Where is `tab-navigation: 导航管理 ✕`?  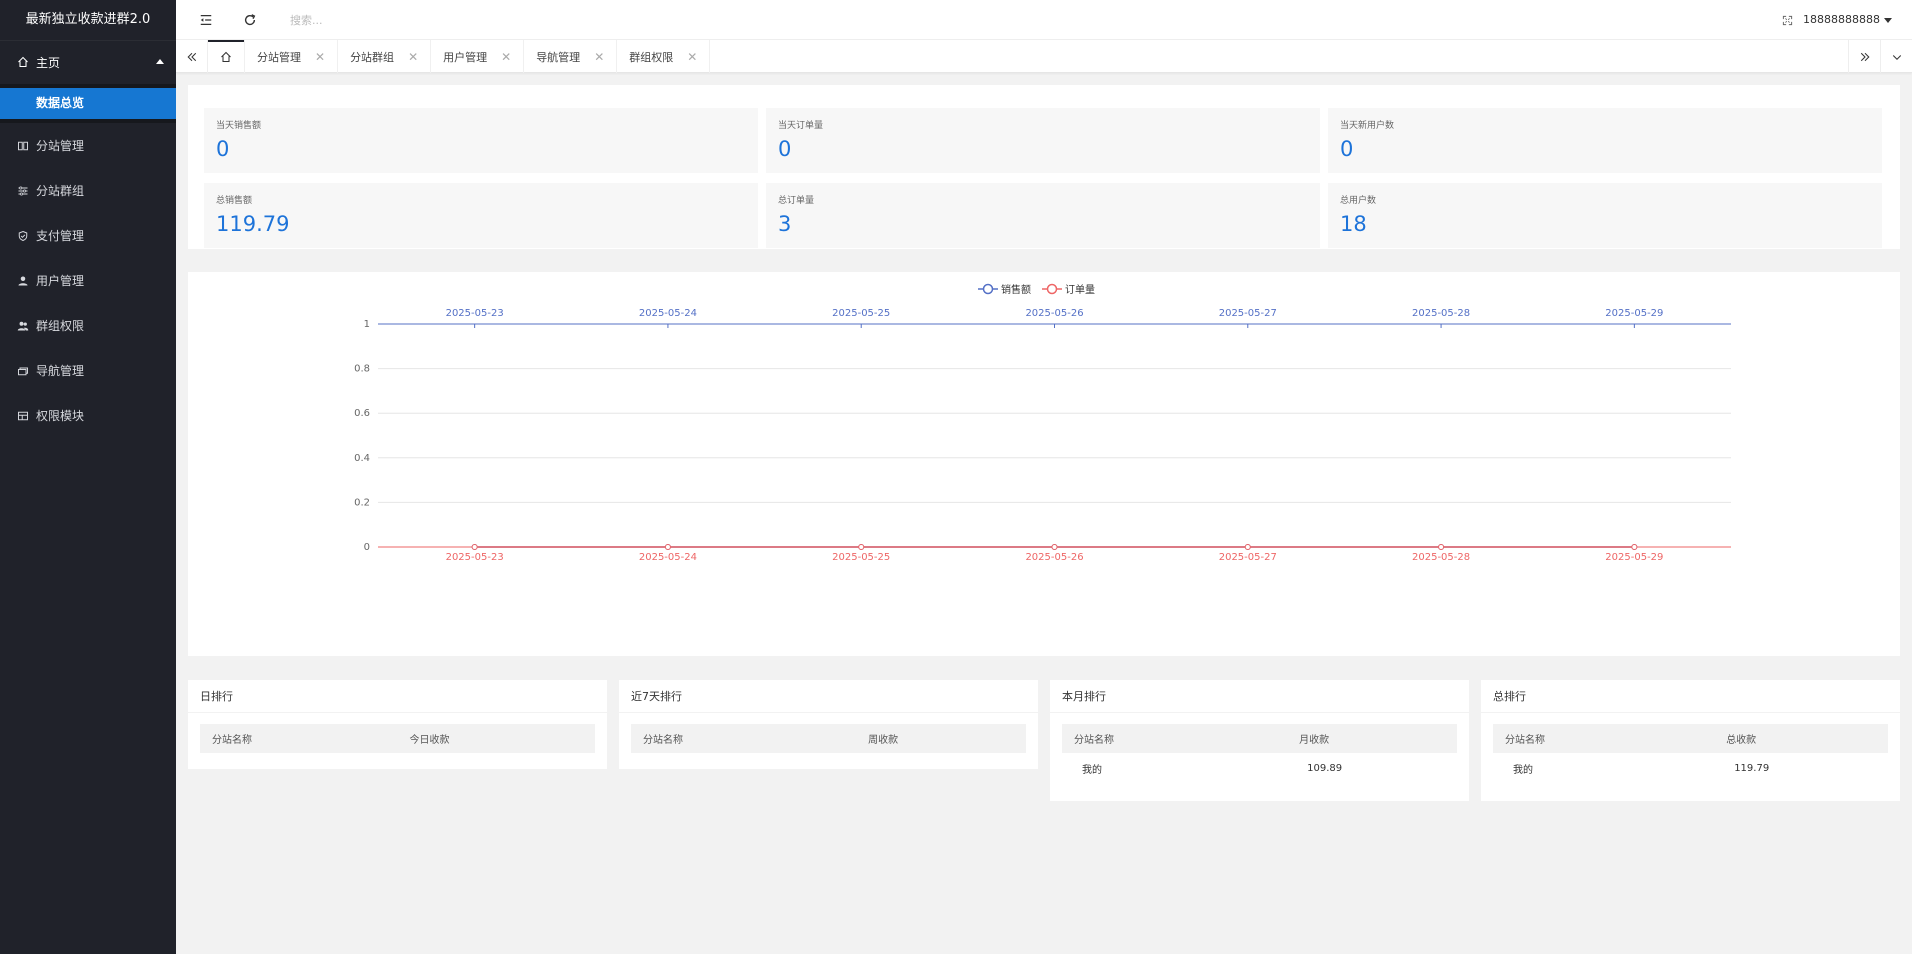
tab-navigation: 导航管理 ✕ is located at coordinates (571, 56).